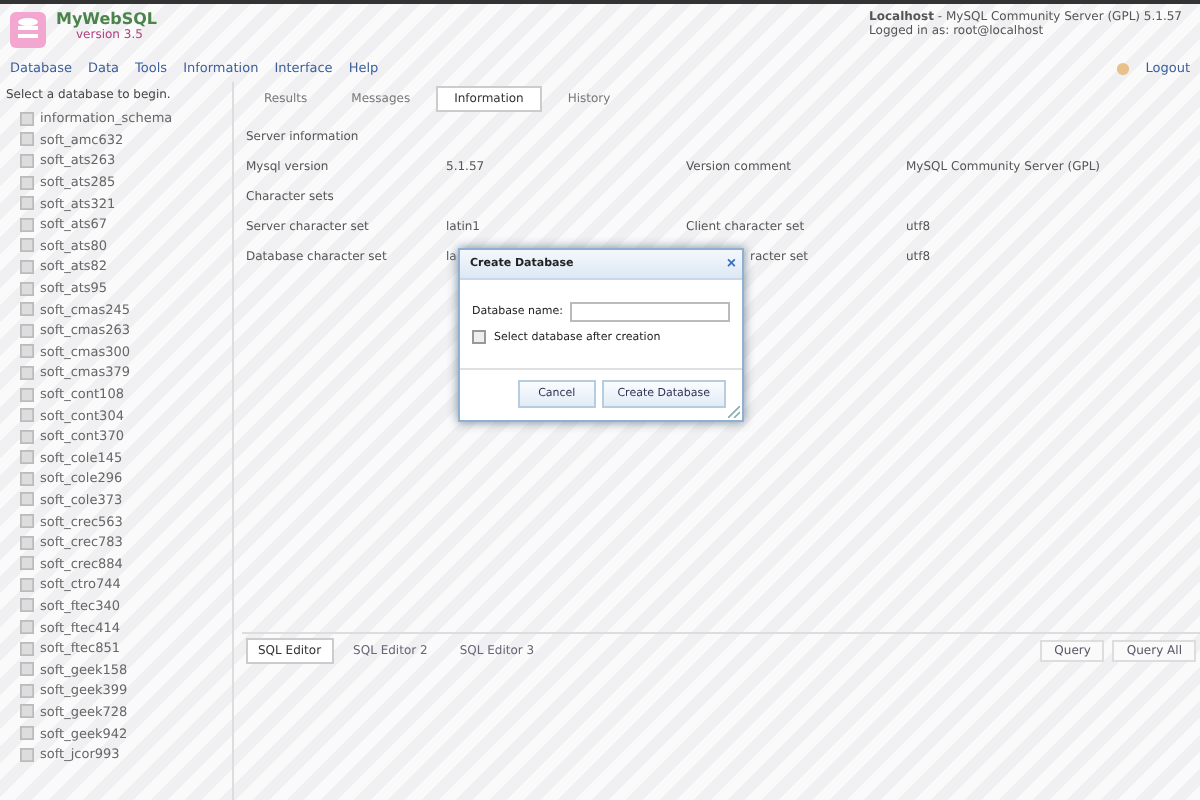 The width and height of the screenshot is (1200, 800). Describe the element at coordinates (731, 264) in the screenshot. I see `close-button: ×` at that location.